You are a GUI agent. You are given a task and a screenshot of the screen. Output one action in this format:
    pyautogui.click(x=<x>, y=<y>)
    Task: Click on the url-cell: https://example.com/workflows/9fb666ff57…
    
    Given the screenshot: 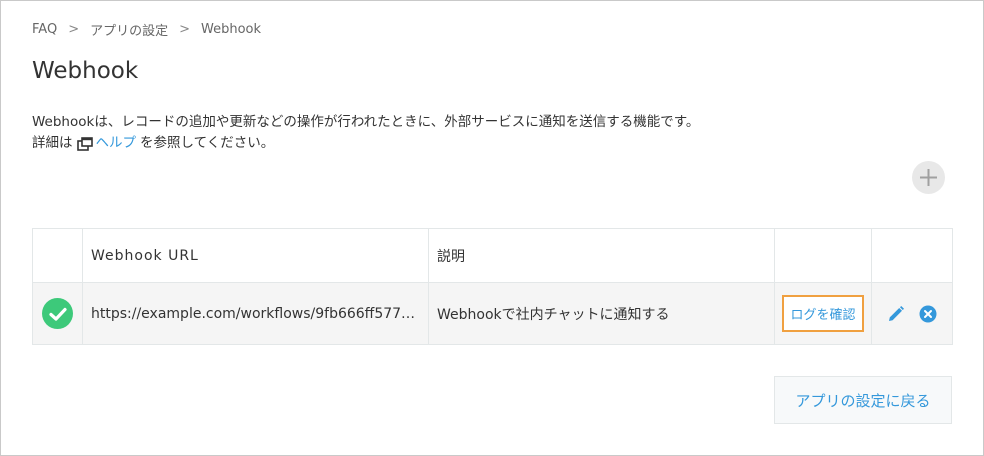 What is the action you would take?
    pyautogui.click(x=255, y=313)
    